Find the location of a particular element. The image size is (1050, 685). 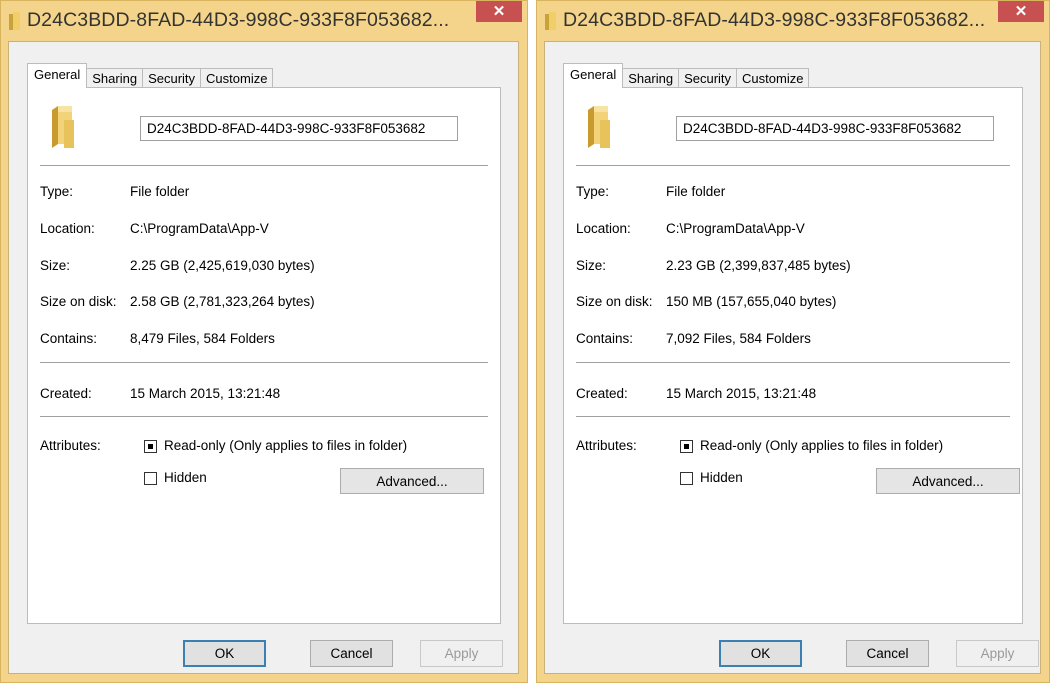

contains-value: 7,092 Files, 584 Folders is located at coordinates (738, 338).